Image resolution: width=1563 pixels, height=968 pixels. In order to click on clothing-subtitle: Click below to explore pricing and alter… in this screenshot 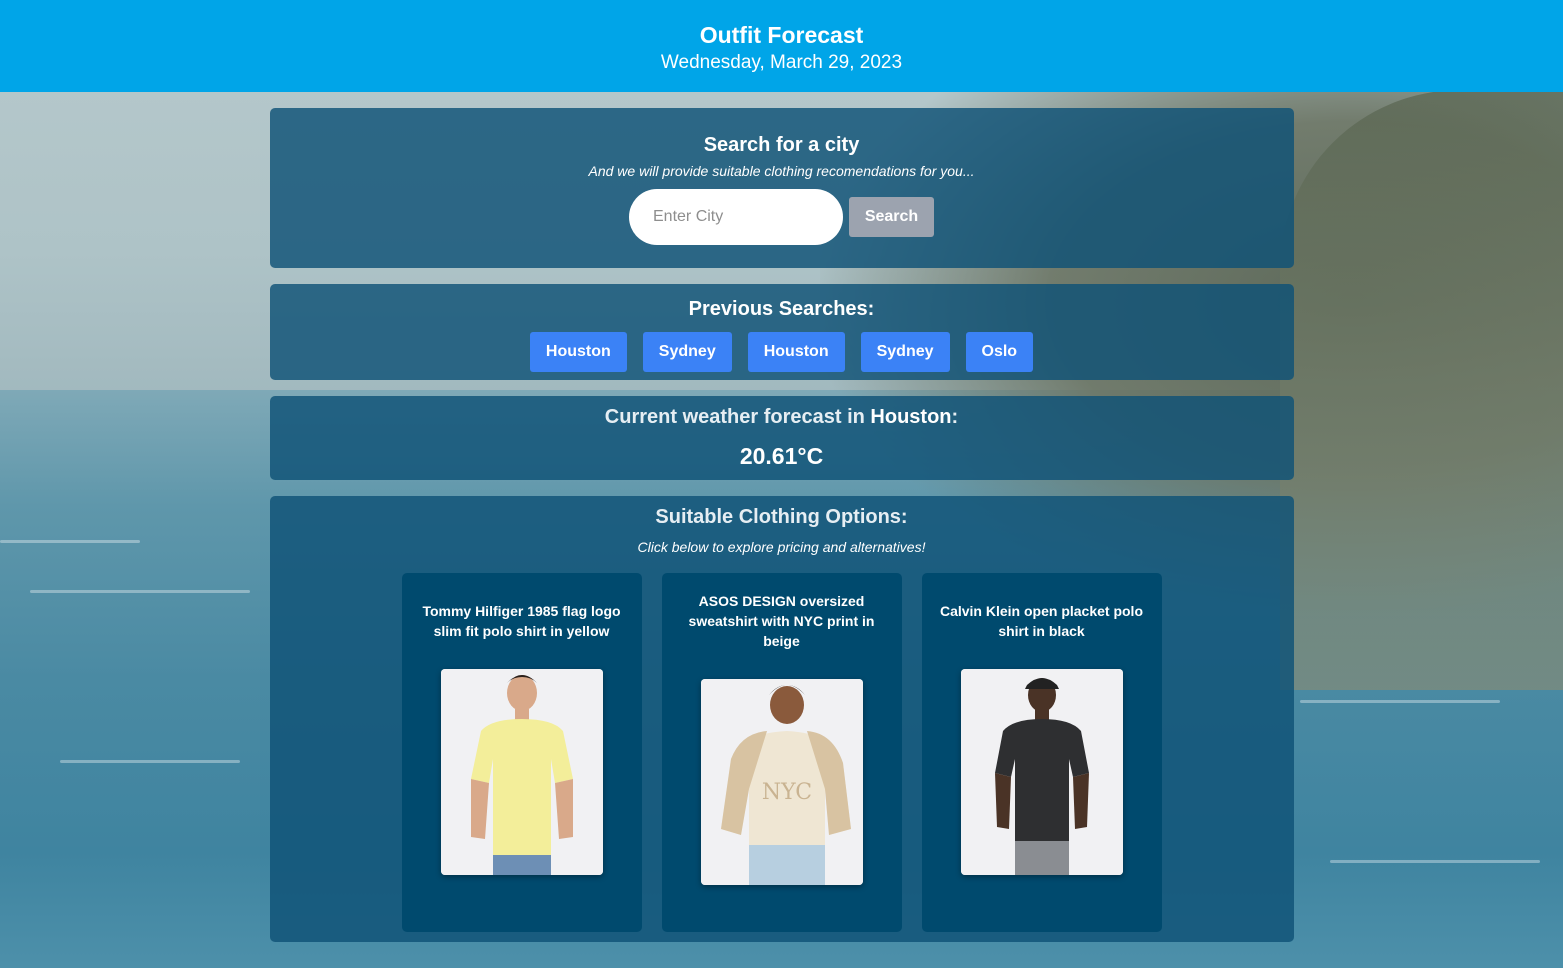, I will do `click(781, 547)`.